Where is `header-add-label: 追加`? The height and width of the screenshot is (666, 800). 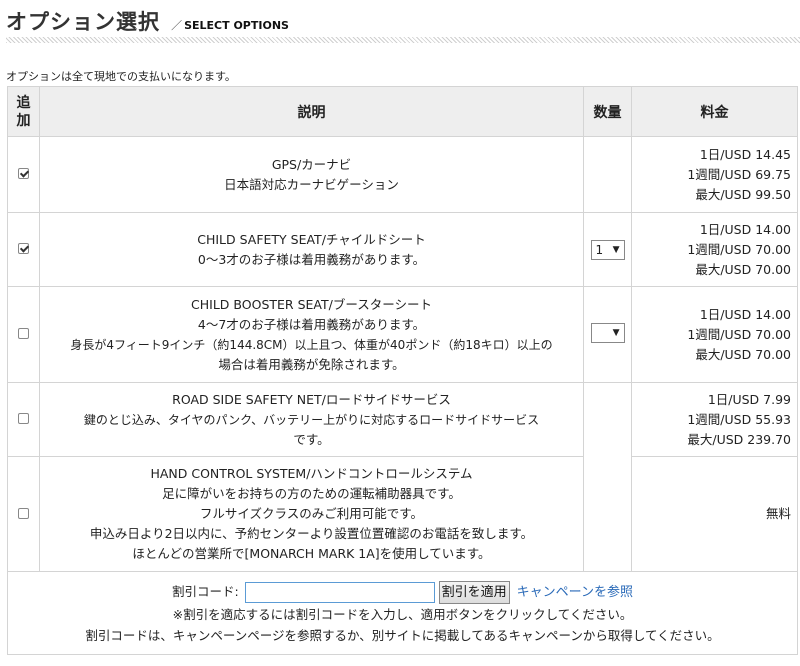 header-add-label: 追加 is located at coordinates (23, 111).